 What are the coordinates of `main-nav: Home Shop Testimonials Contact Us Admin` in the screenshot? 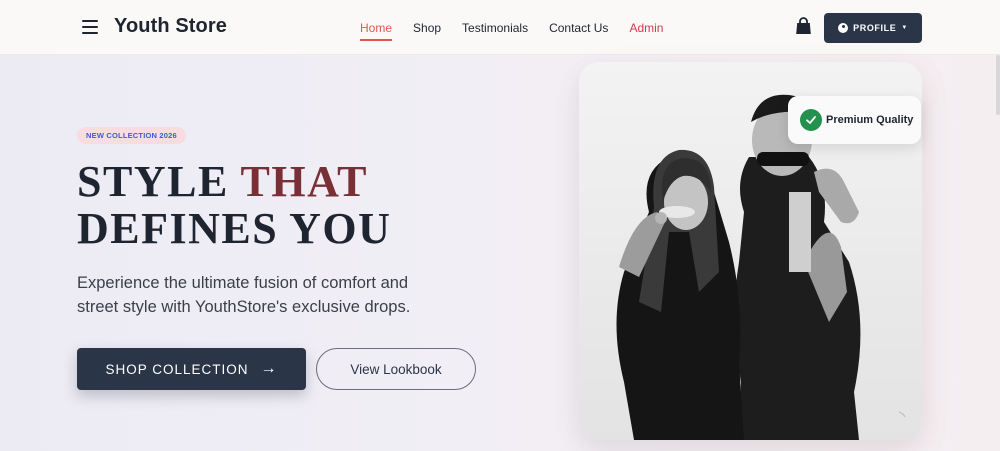 It's located at (522, 27).